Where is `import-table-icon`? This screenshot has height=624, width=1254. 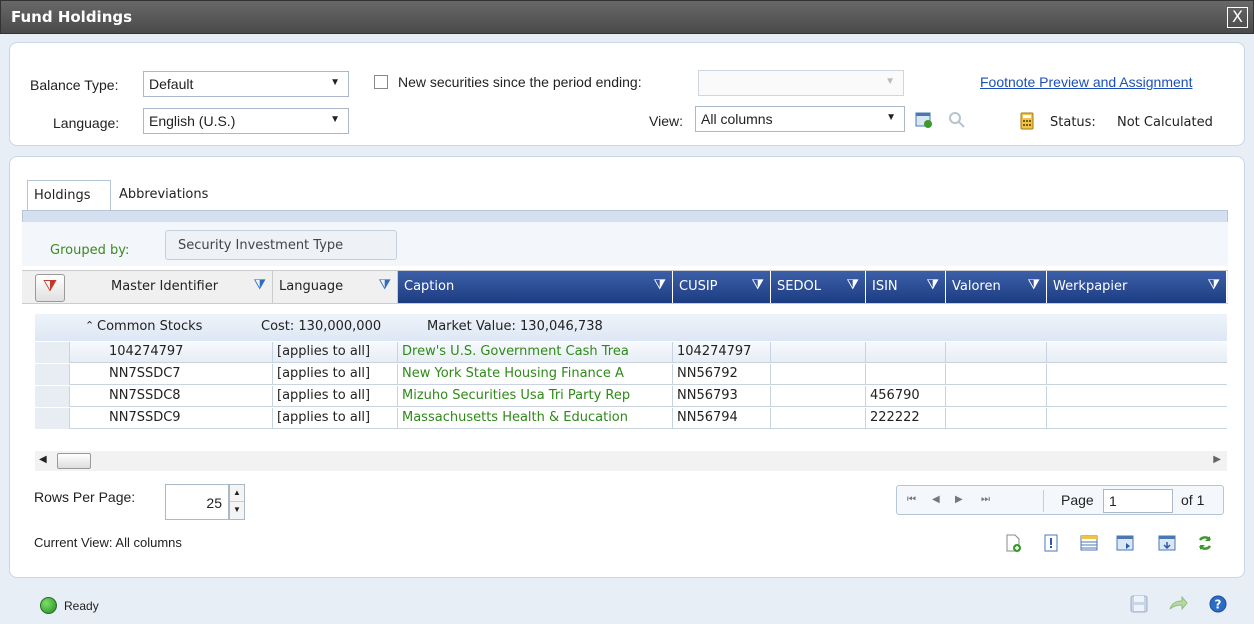 import-table-icon is located at coordinates (1167, 543).